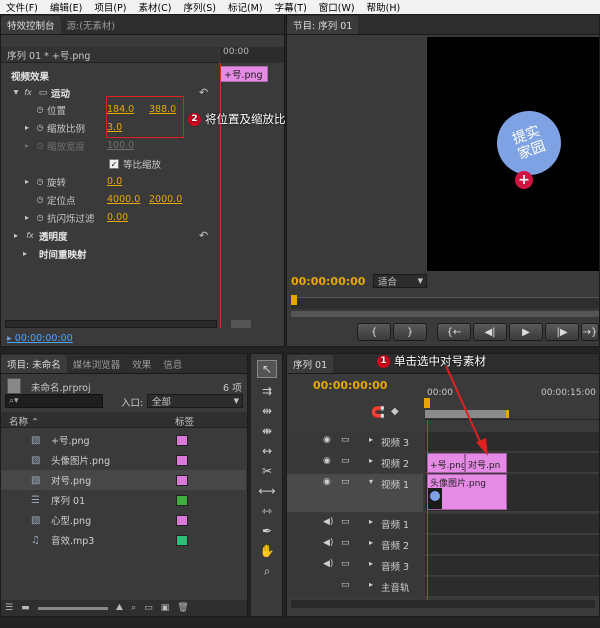 Image resolution: width=600 pixels, height=628 pixels. I want to click on new-item-icon: ▣, so click(165, 608).